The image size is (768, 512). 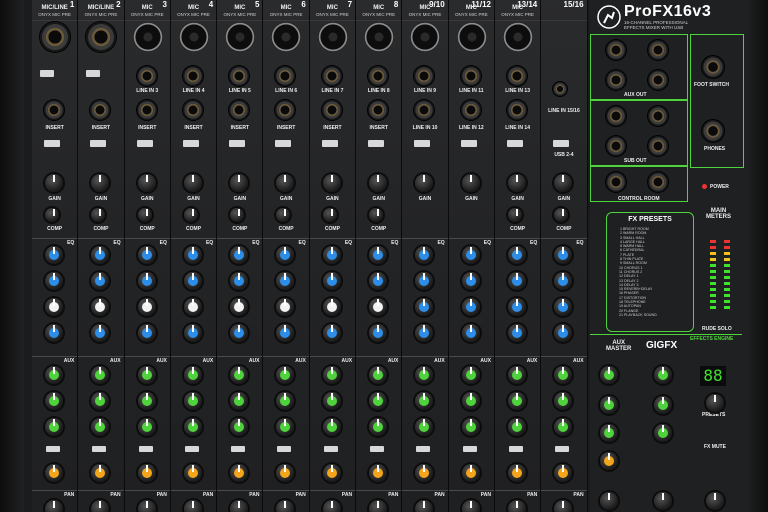 What do you see at coordinates (616, 182) in the screenshot?
I see `control-room-jack-l` at bounding box center [616, 182].